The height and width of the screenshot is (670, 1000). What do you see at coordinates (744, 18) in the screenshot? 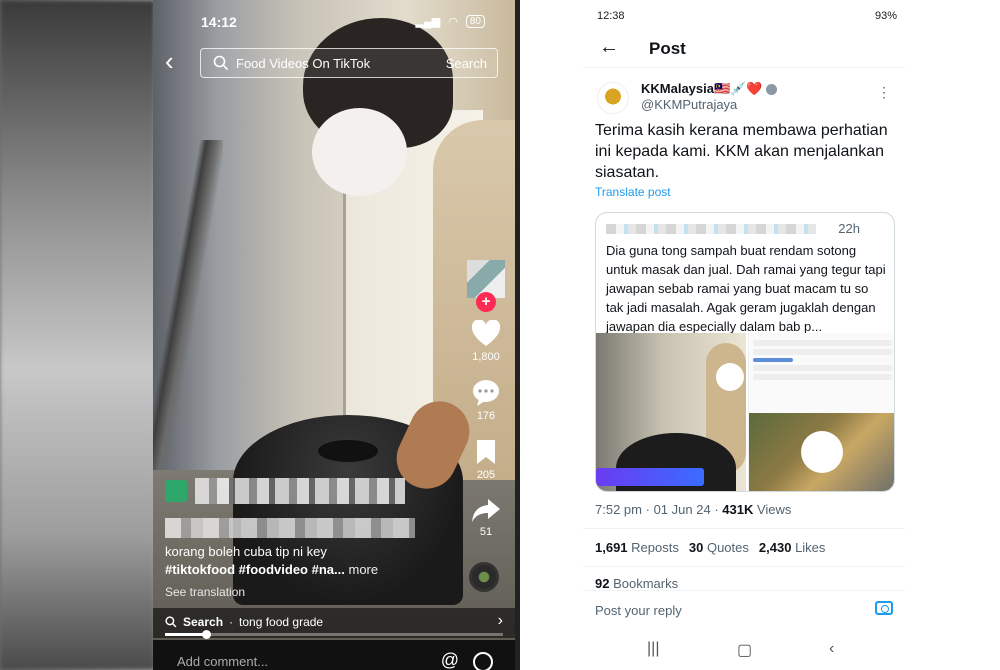
I see `status-bar: 12:38 93%` at bounding box center [744, 18].